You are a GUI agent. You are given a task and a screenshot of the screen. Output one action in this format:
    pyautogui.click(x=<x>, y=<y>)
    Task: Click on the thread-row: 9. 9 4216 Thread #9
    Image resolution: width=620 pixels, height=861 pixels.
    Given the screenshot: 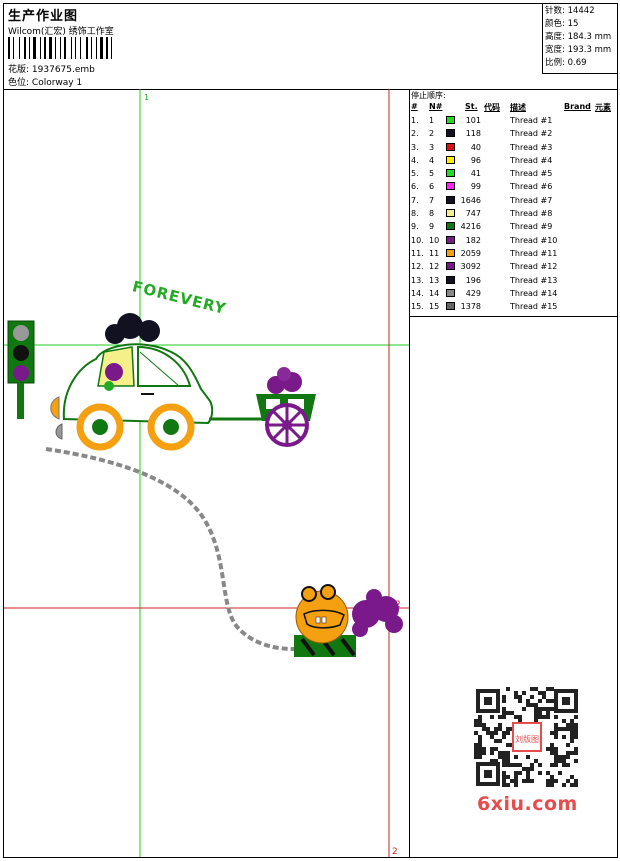 What is the action you would take?
    pyautogui.click(x=513, y=227)
    